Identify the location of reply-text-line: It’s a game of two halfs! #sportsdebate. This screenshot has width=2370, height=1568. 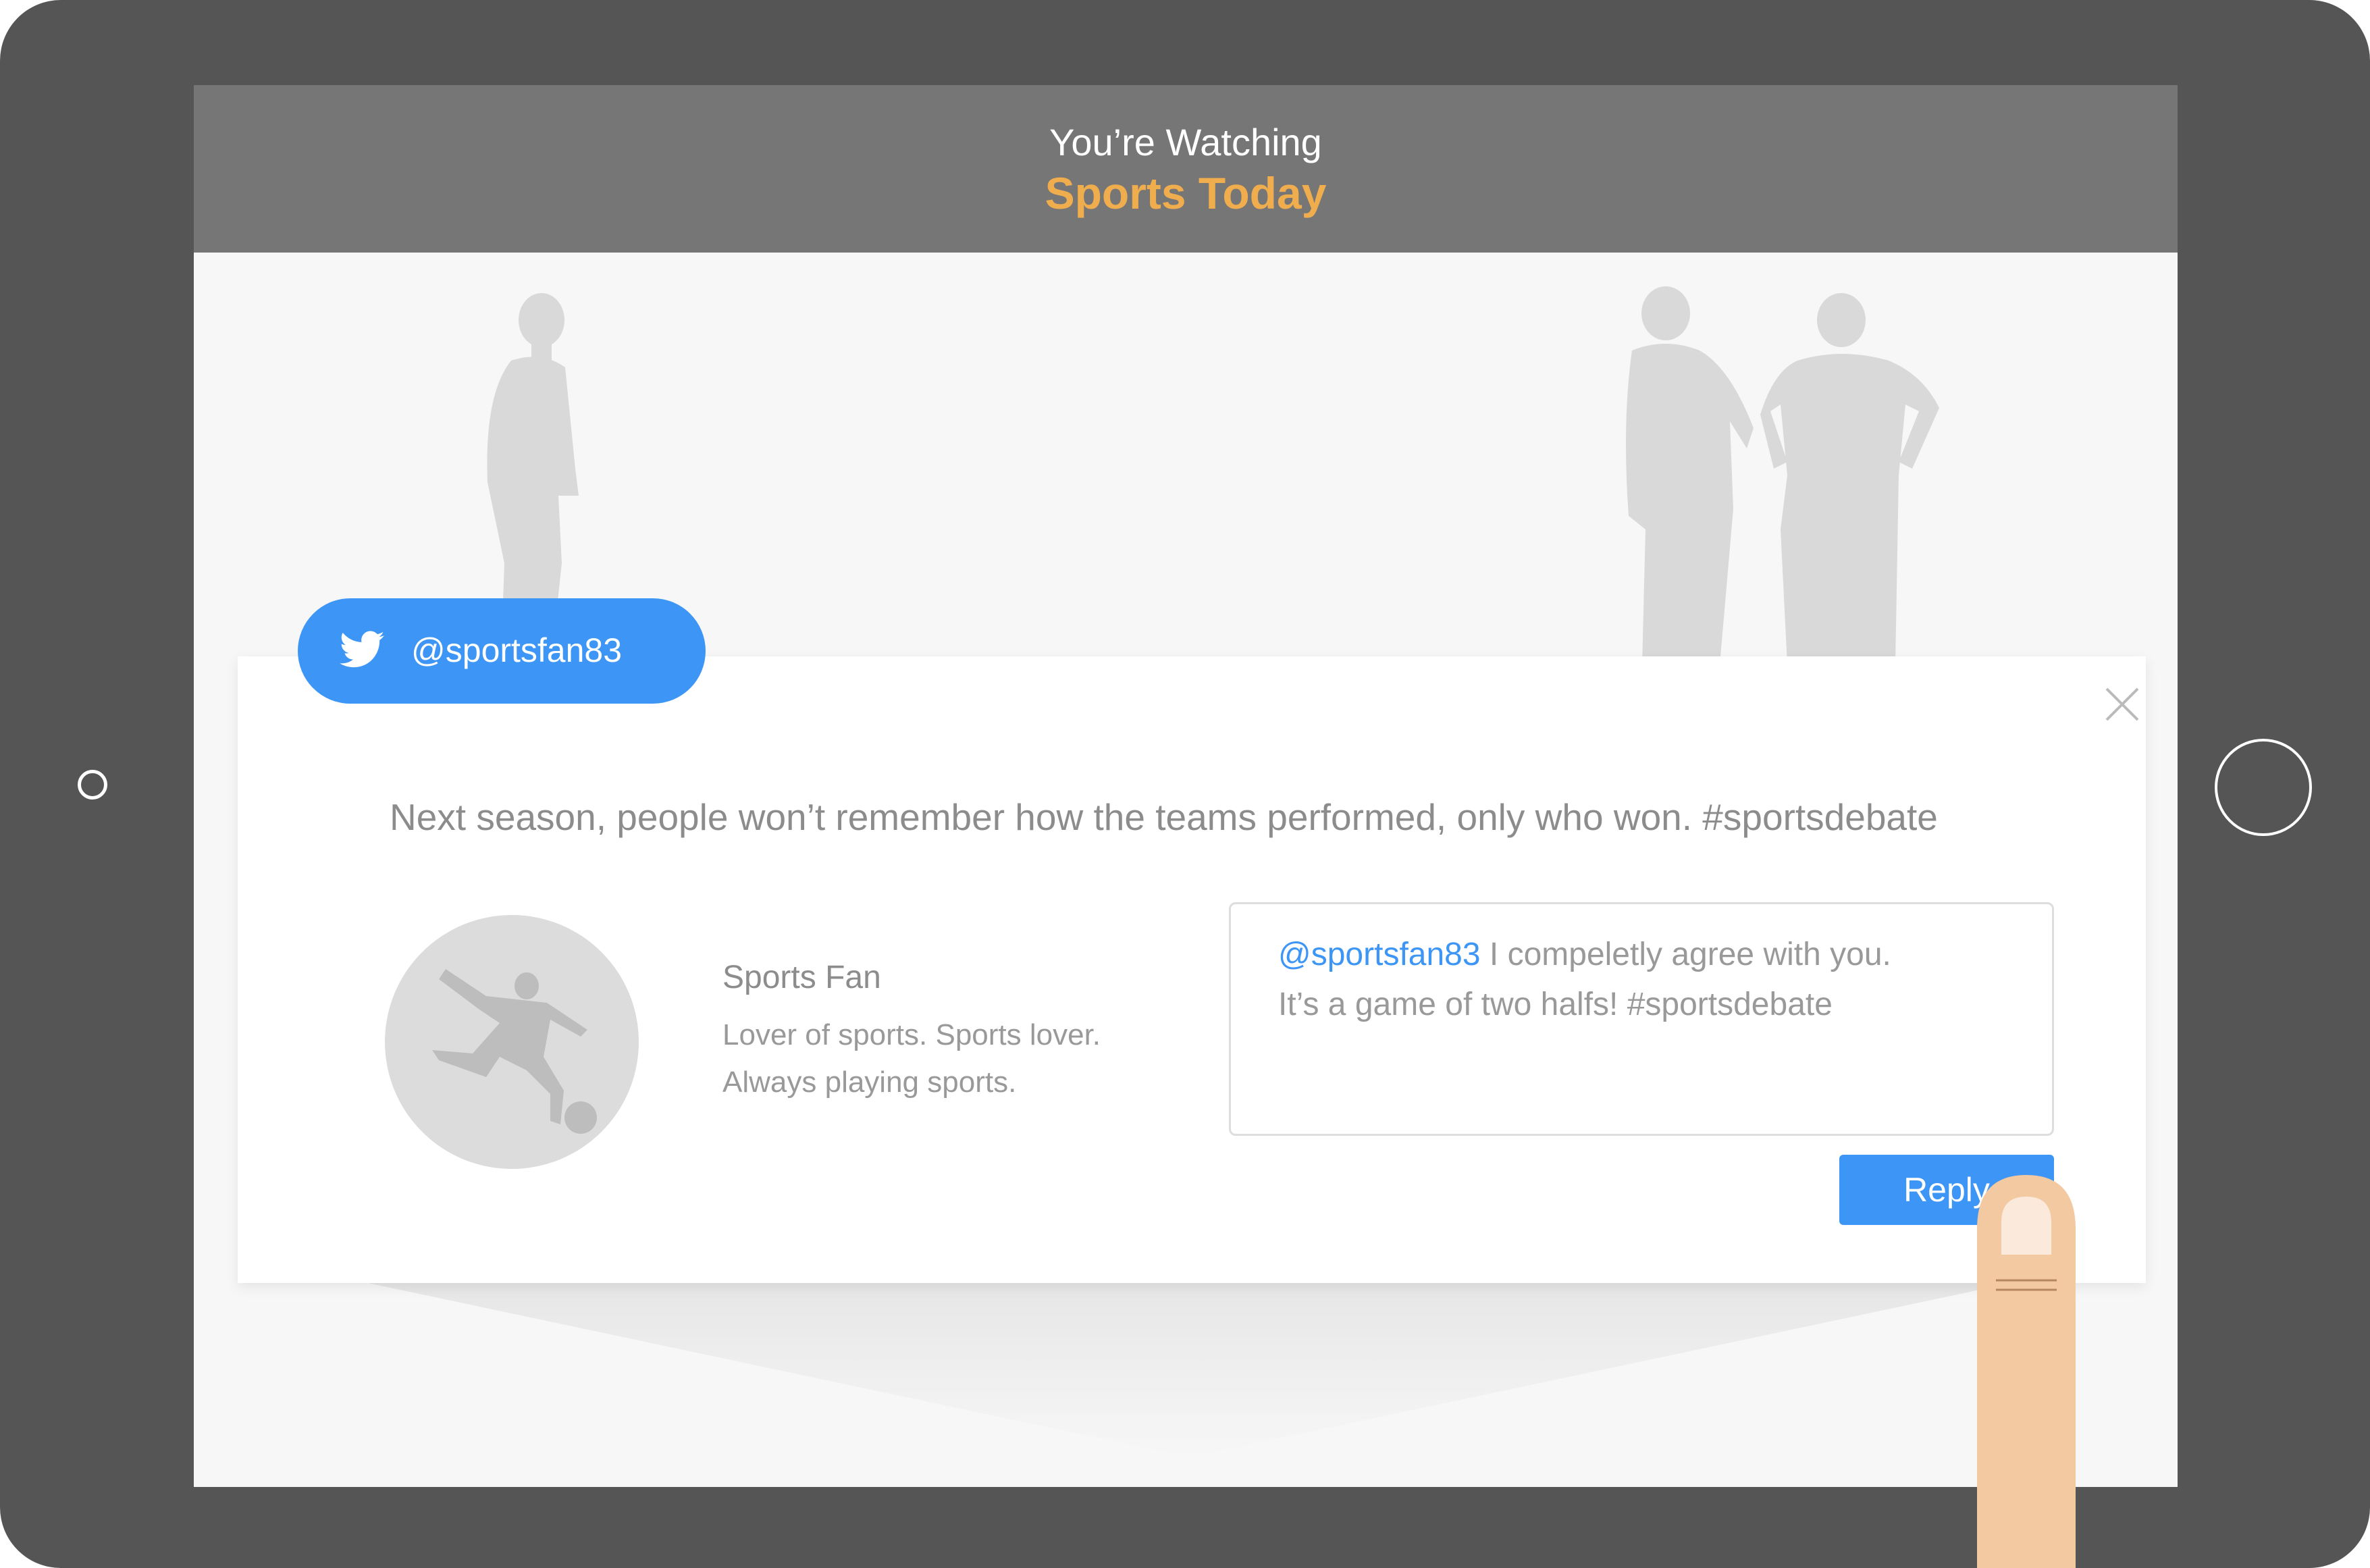
(1556, 1005).